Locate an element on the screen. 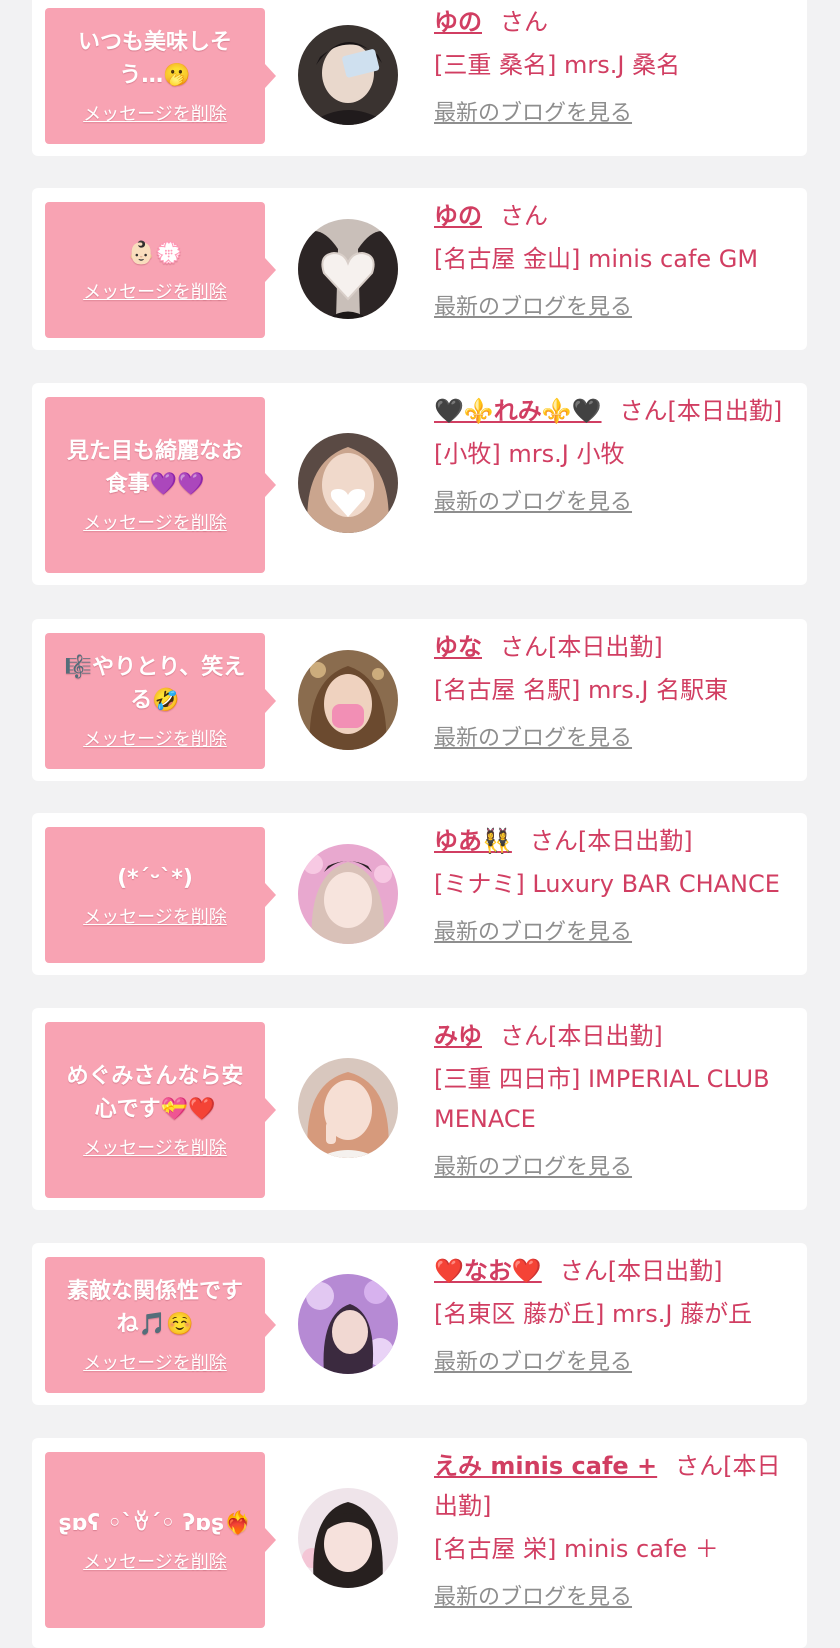 This screenshot has height=1648, width=840. profile-info: 🖤⚜️れみ⚜️🖤 さん[本日出勤] [小牧] mrs.J 小牧 最新のブログを見る is located at coordinates (614, 453).